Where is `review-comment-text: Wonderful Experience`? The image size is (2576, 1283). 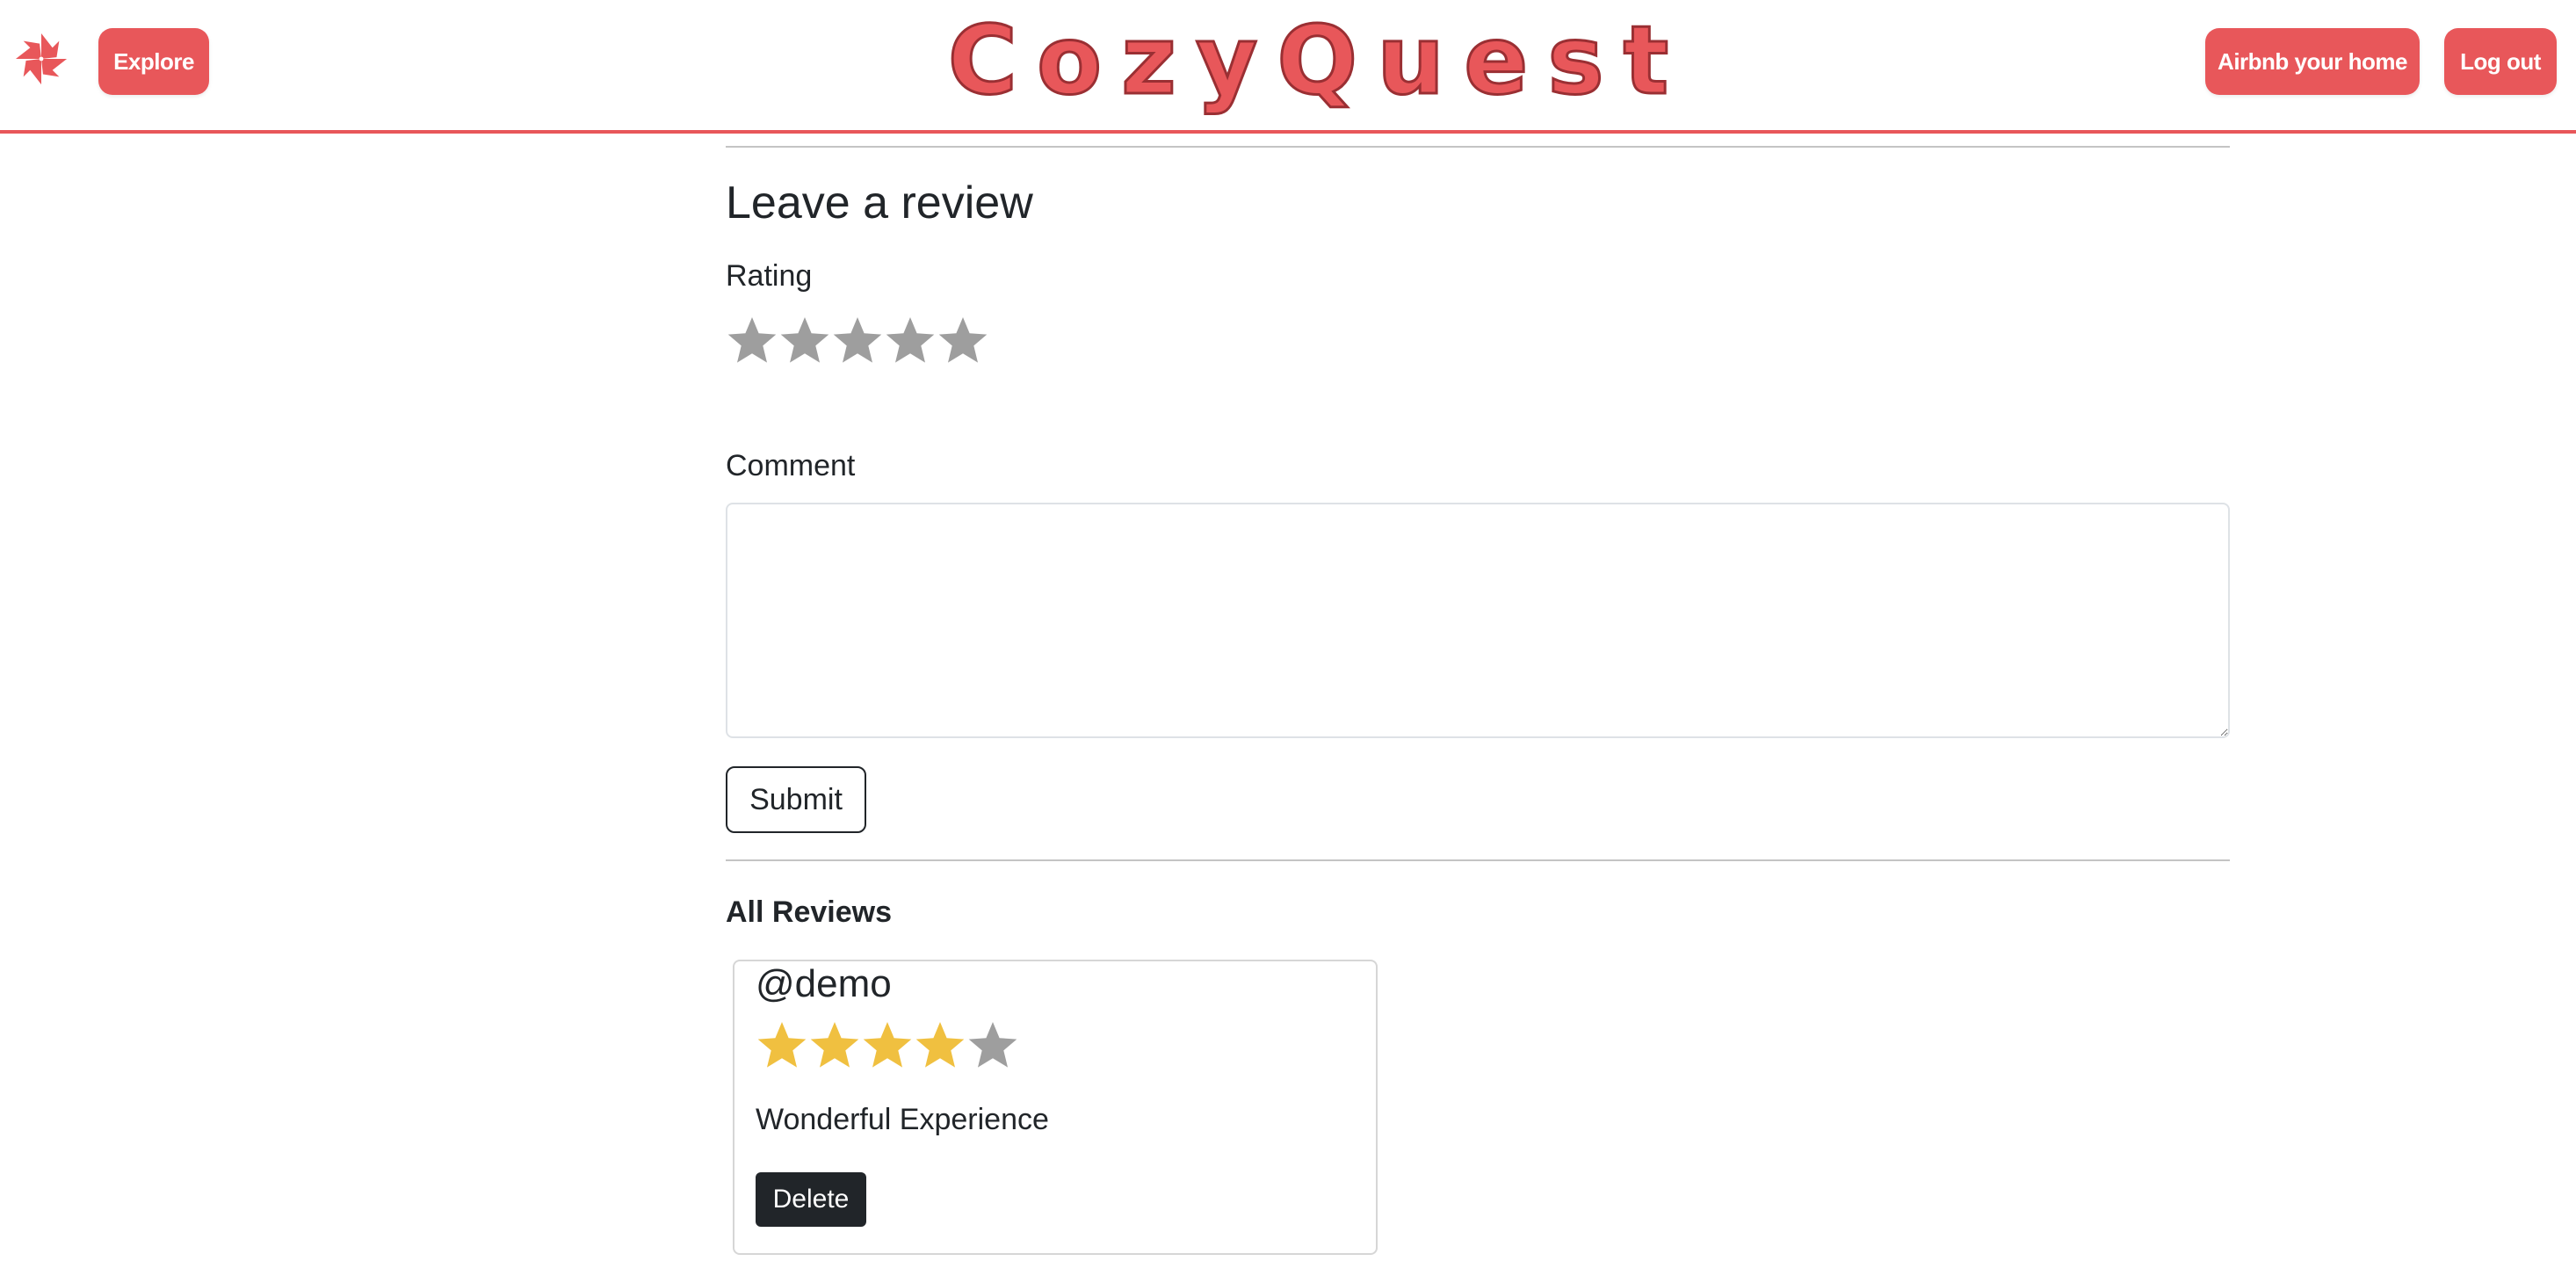 review-comment-text: Wonderful Experience is located at coordinates (902, 1119).